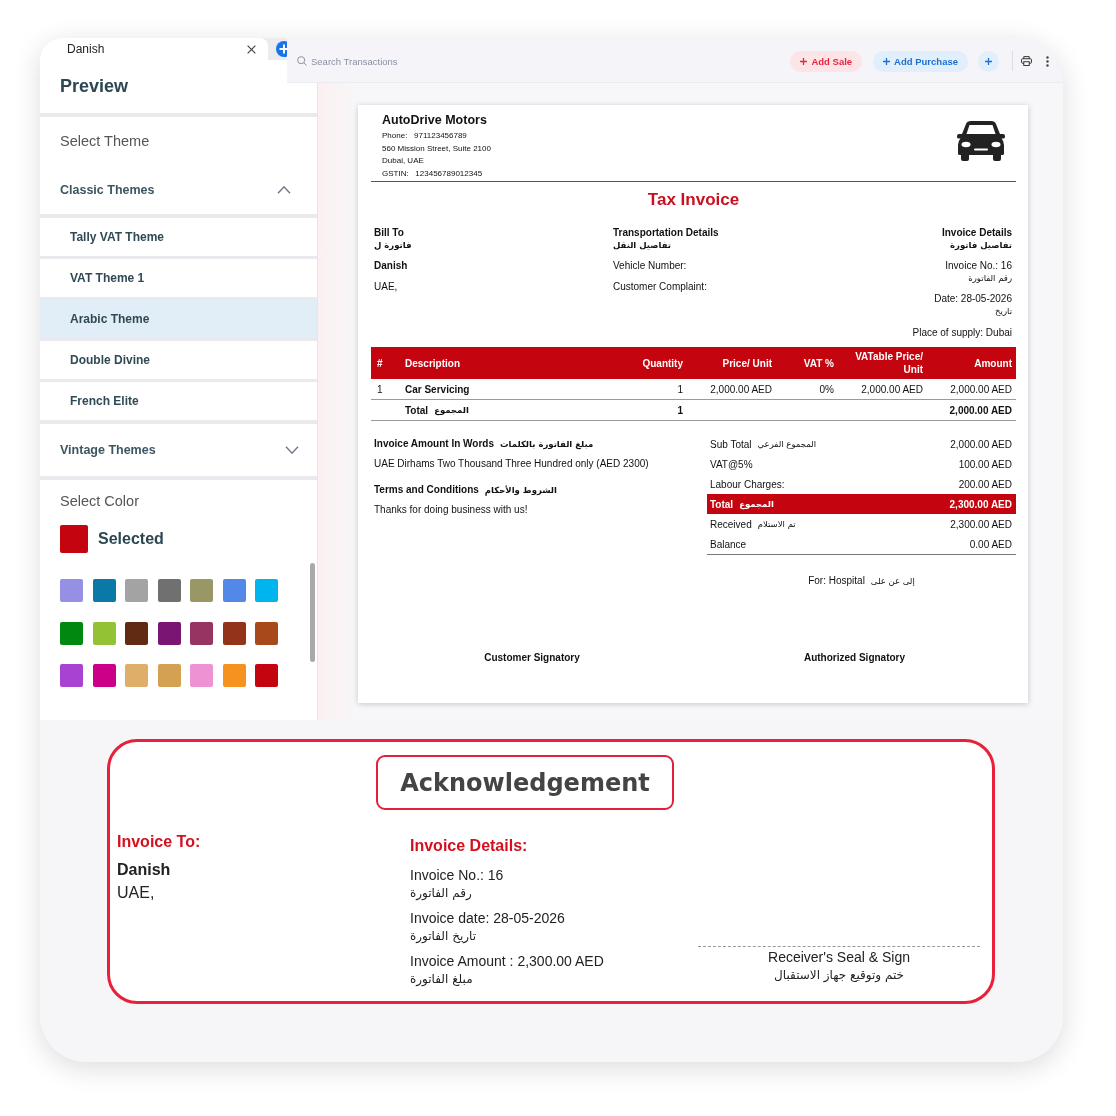  I want to click on column-header: #, so click(379, 363).